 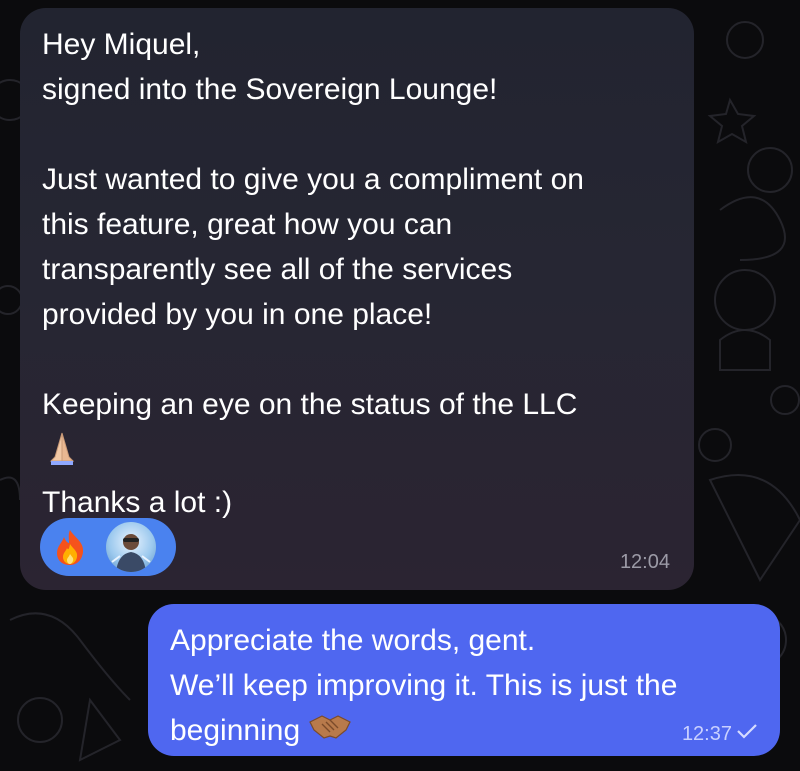 I want to click on message-timestamp: 12:04, so click(x=644, y=562).